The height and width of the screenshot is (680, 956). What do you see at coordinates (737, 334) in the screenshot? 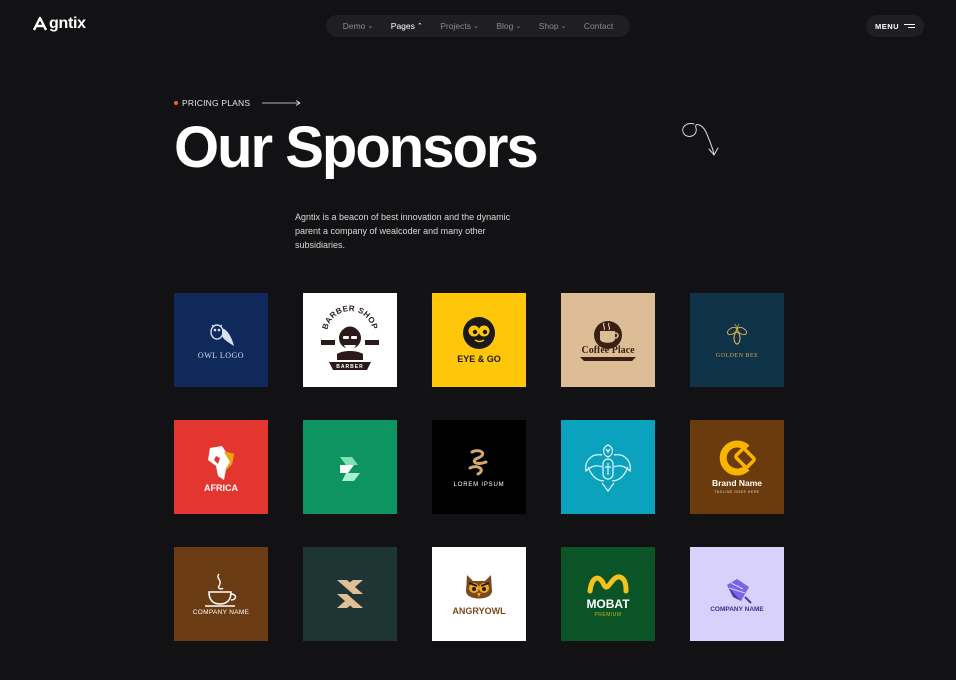
I see `bee-icon` at bounding box center [737, 334].